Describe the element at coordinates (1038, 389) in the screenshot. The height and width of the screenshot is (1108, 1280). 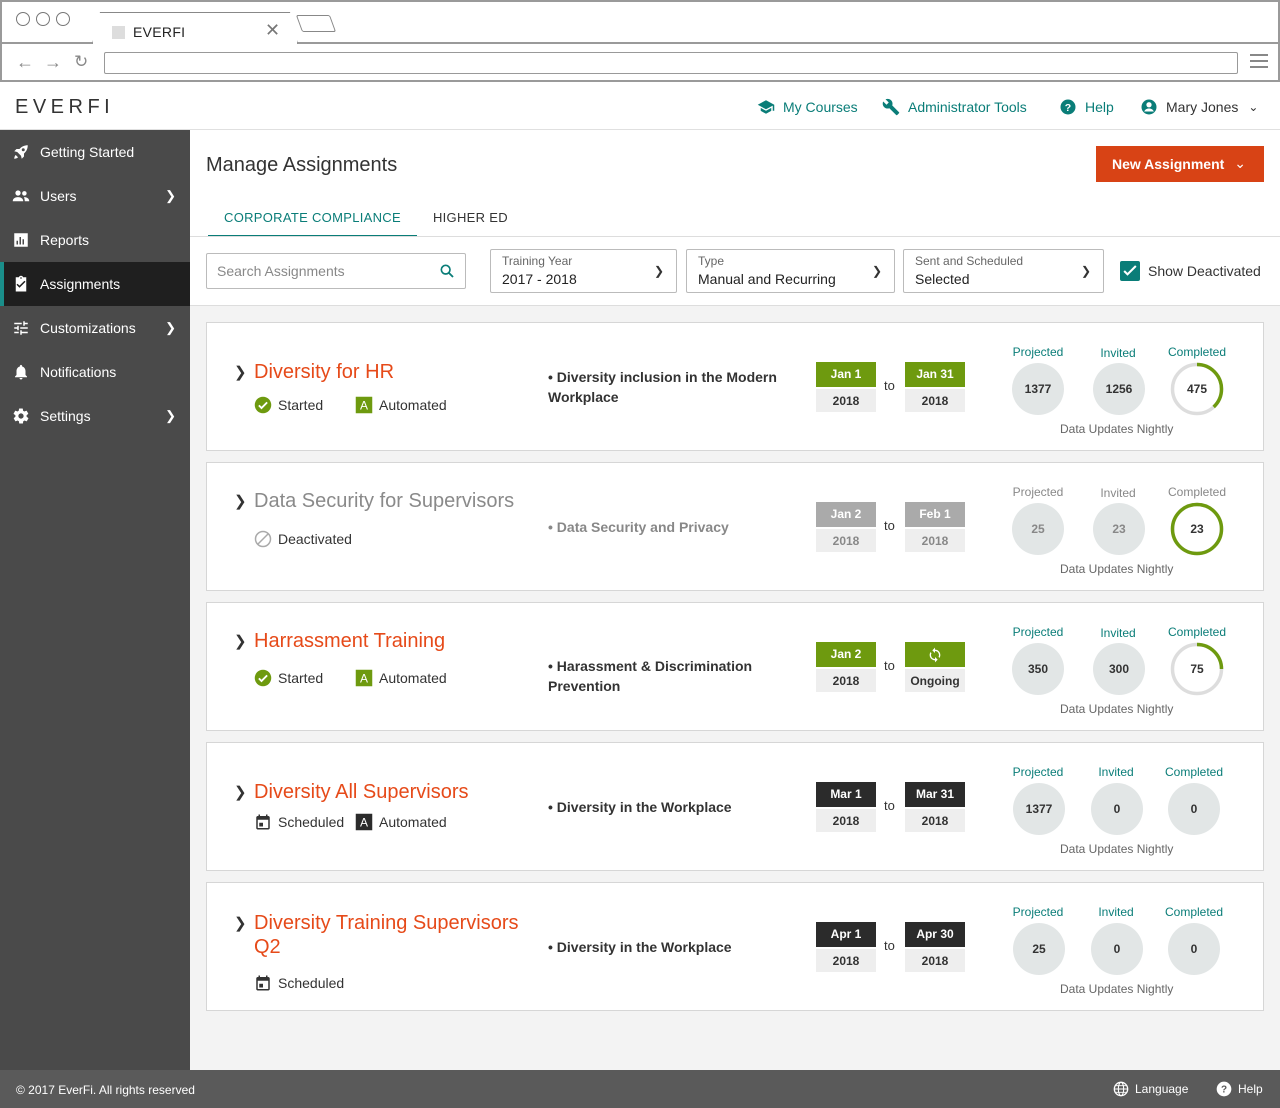
I see `projected-count: 1377` at that location.